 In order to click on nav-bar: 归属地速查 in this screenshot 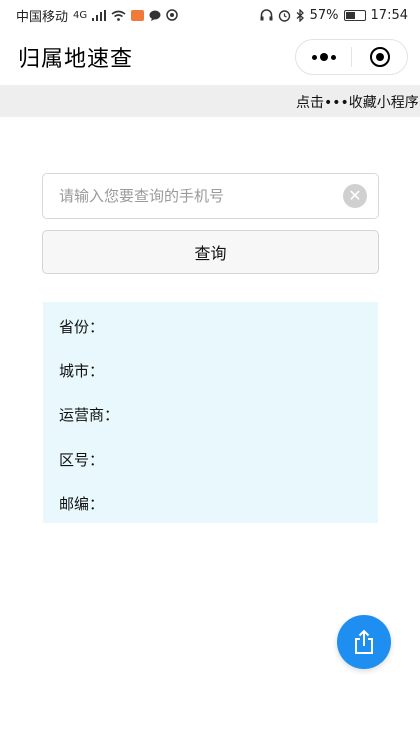, I will do `click(210, 57)`.